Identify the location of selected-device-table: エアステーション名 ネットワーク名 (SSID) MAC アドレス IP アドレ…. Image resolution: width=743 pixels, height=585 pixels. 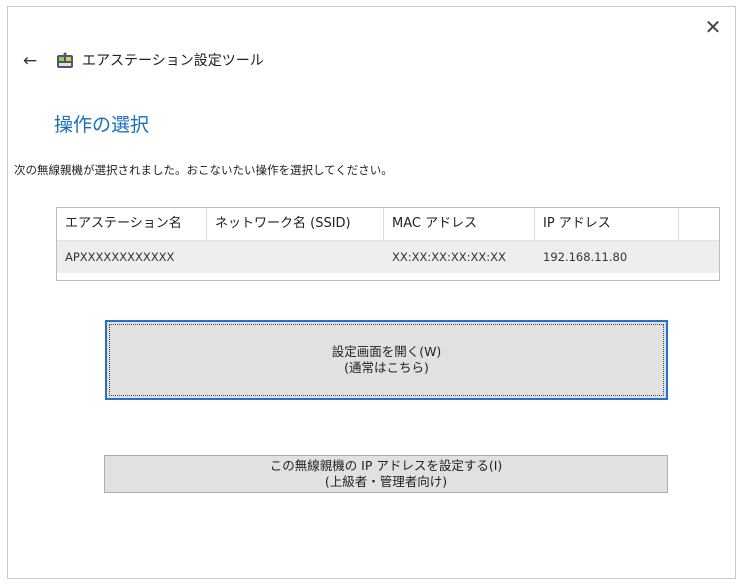
(388, 244).